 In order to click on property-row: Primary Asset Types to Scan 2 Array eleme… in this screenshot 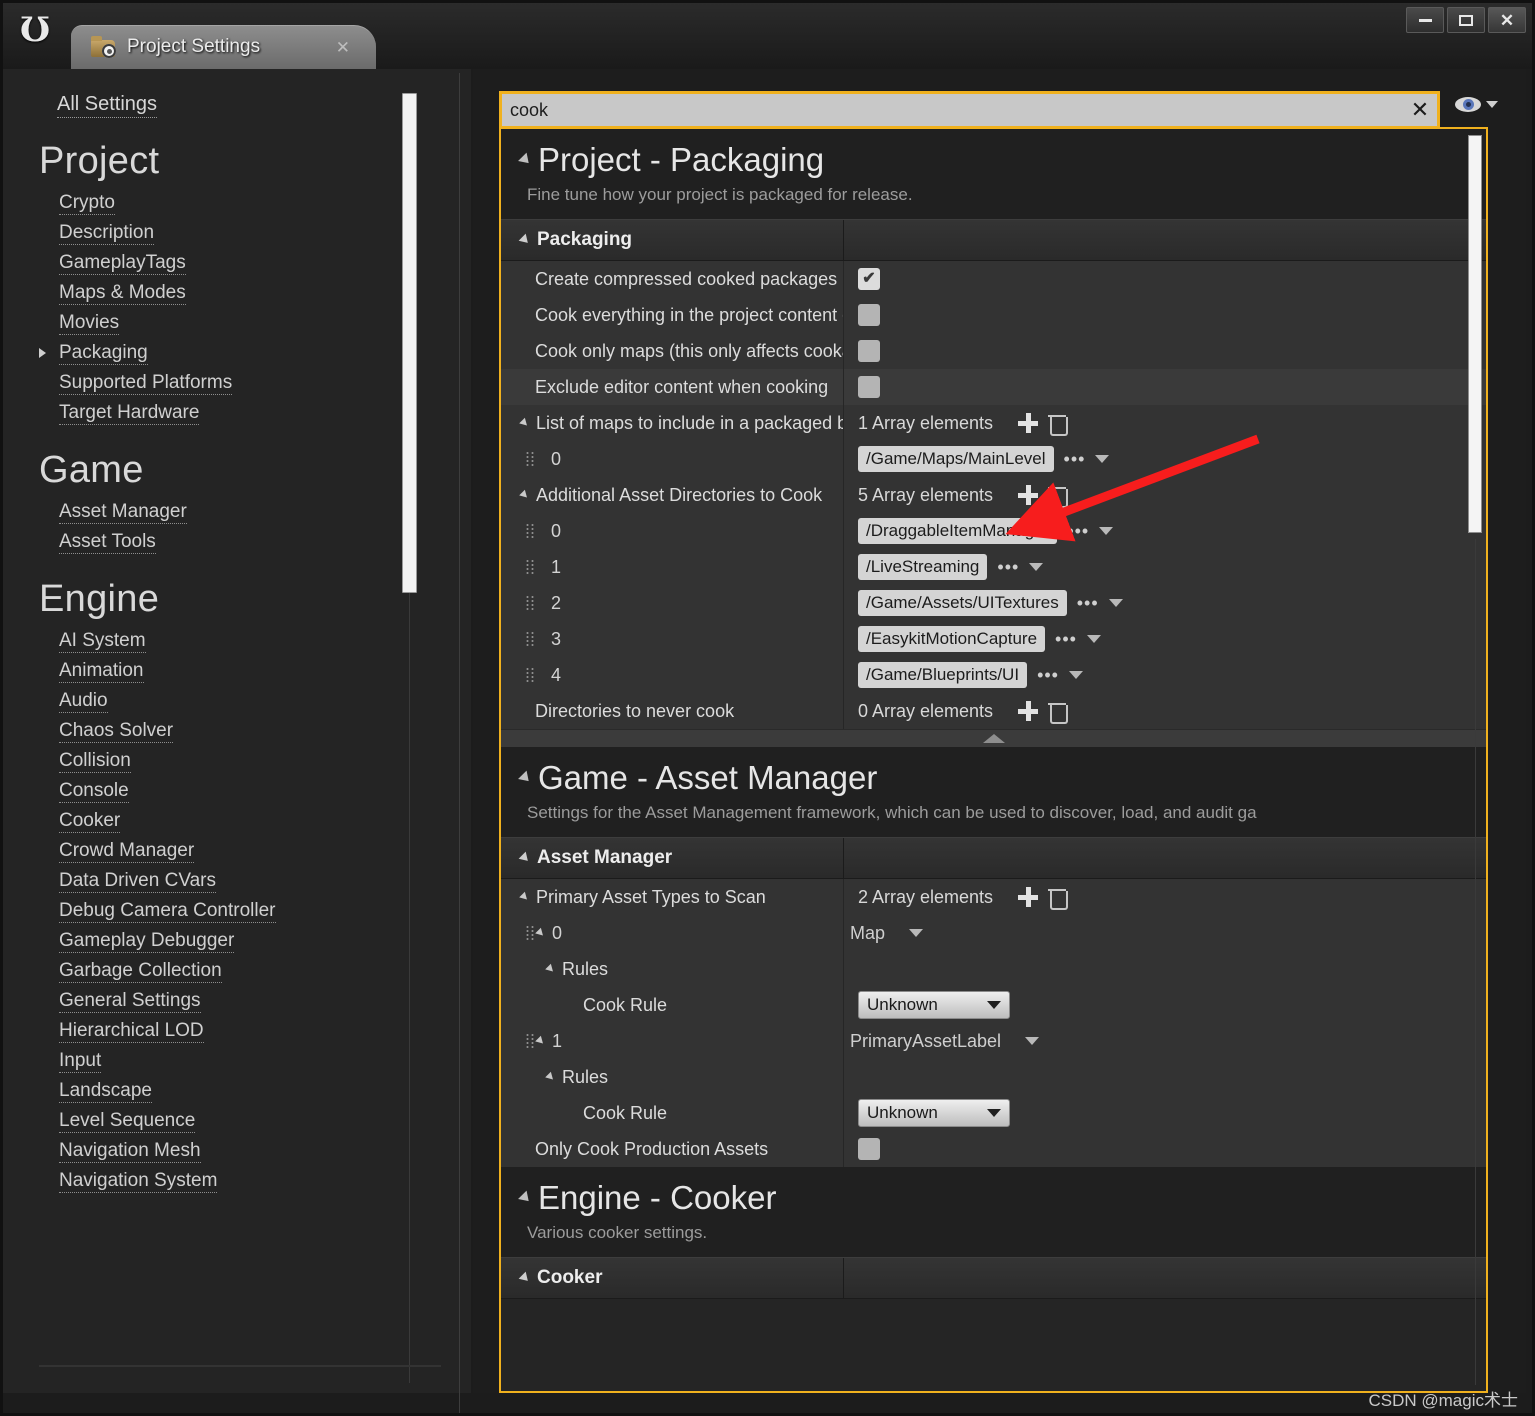, I will do `click(993, 897)`.